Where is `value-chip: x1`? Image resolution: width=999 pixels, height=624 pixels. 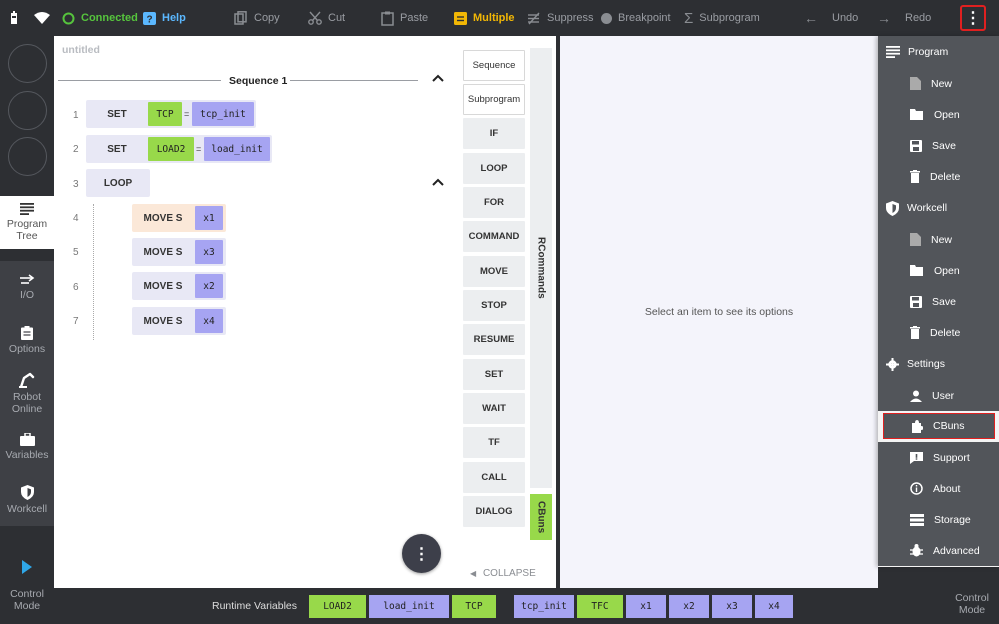 value-chip: x1 is located at coordinates (209, 218).